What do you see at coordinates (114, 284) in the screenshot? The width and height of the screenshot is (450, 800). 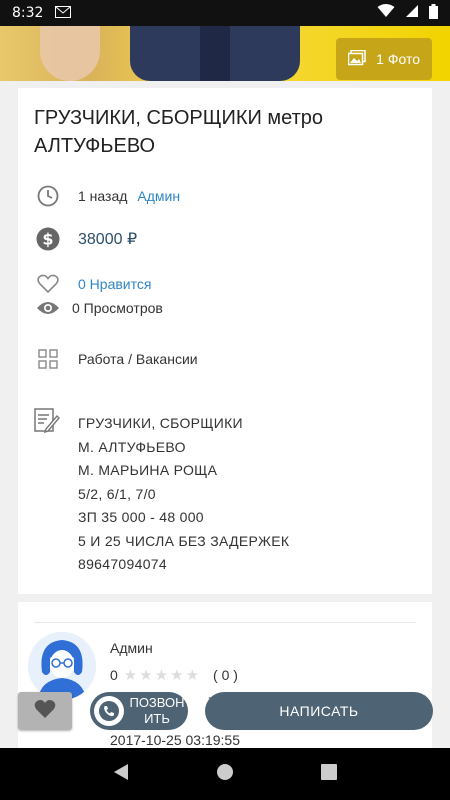 I see `likes-count: 0 Нравится` at bounding box center [114, 284].